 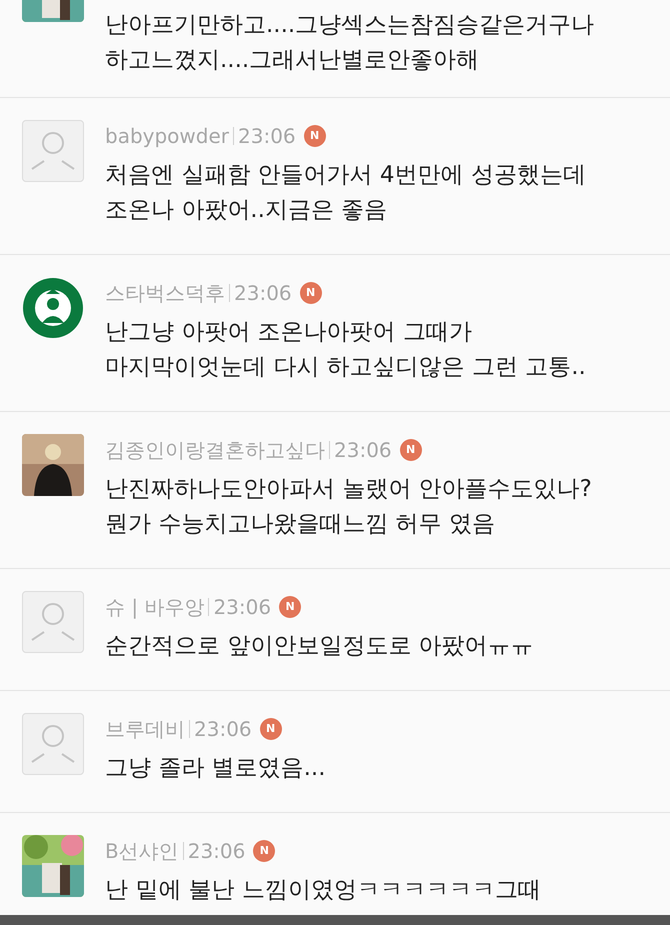 What do you see at coordinates (165, 293) in the screenshot?
I see `author-name: 스타벅스덕후` at bounding box center [165, 293].